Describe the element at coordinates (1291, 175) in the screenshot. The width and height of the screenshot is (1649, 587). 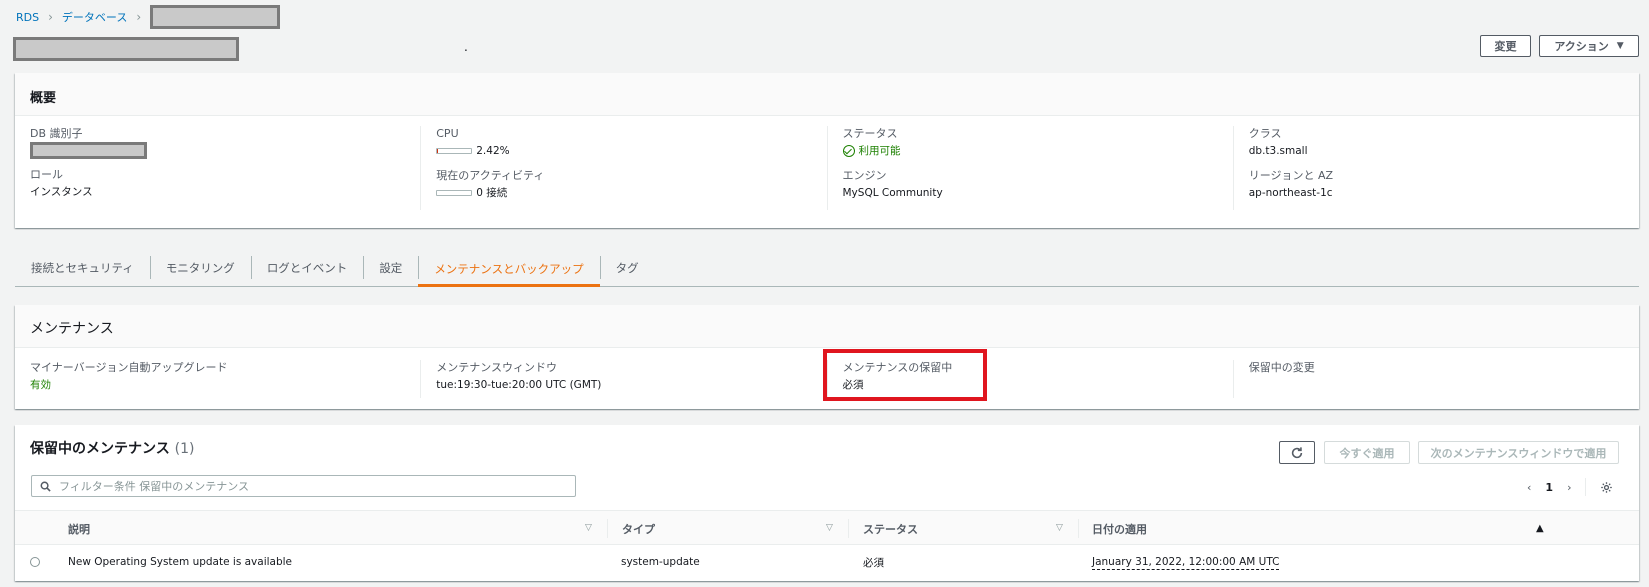
I see `region-label: リージョンと AZ` at that location.